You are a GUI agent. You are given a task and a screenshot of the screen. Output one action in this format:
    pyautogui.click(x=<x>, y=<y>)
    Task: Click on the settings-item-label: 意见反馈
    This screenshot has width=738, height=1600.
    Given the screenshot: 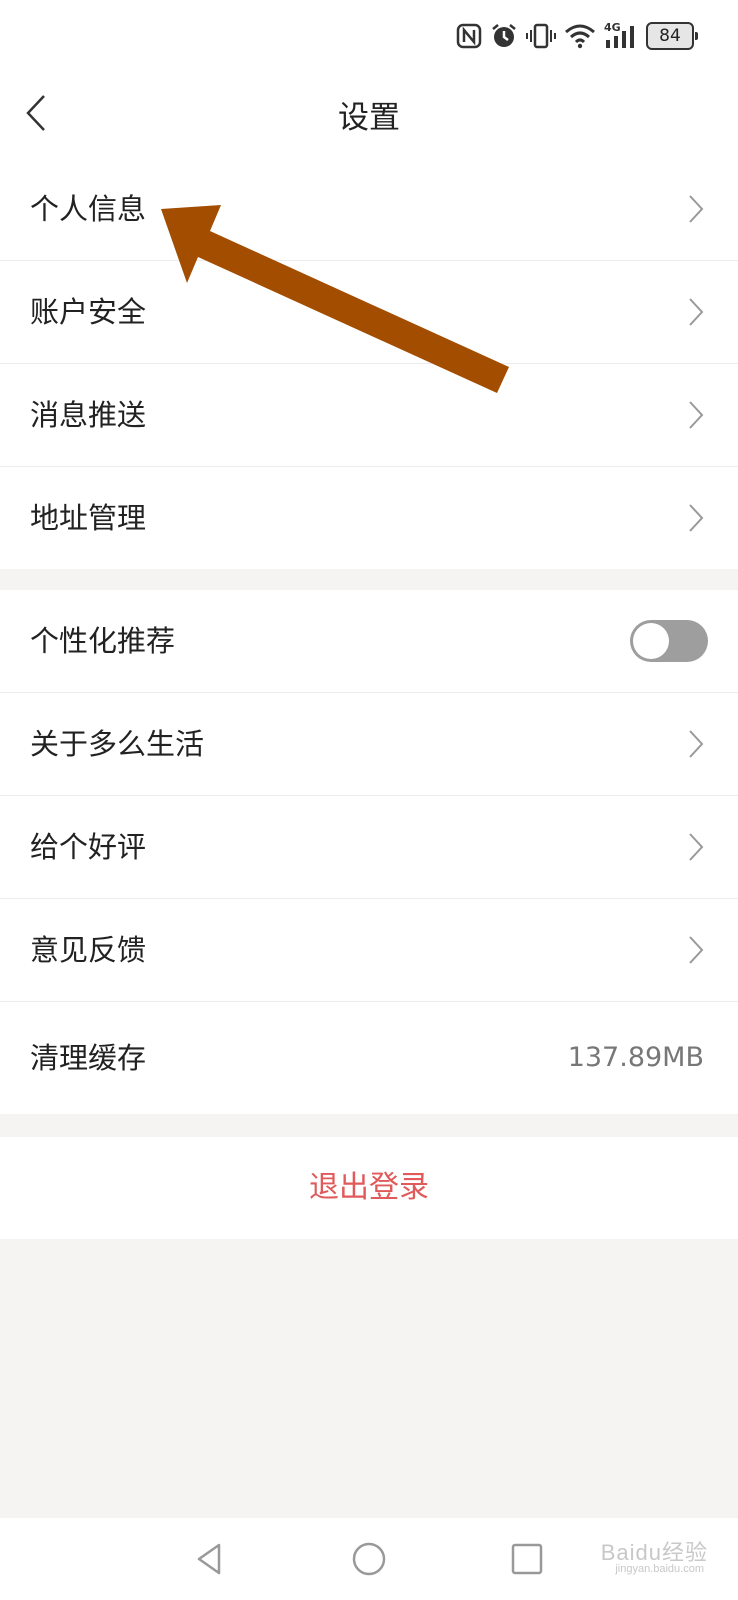 What is the action you would take?
    pyautogui.click(x=88, y=950)
    